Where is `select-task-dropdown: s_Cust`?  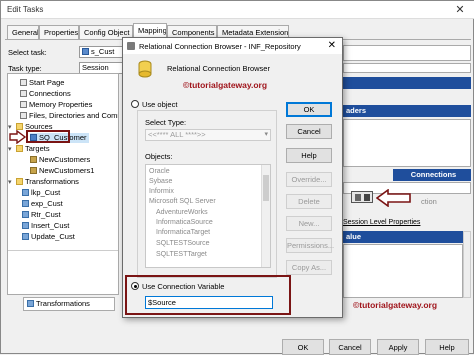 select-task-dropdown: s_Cust is located at coordinates (101, 52).